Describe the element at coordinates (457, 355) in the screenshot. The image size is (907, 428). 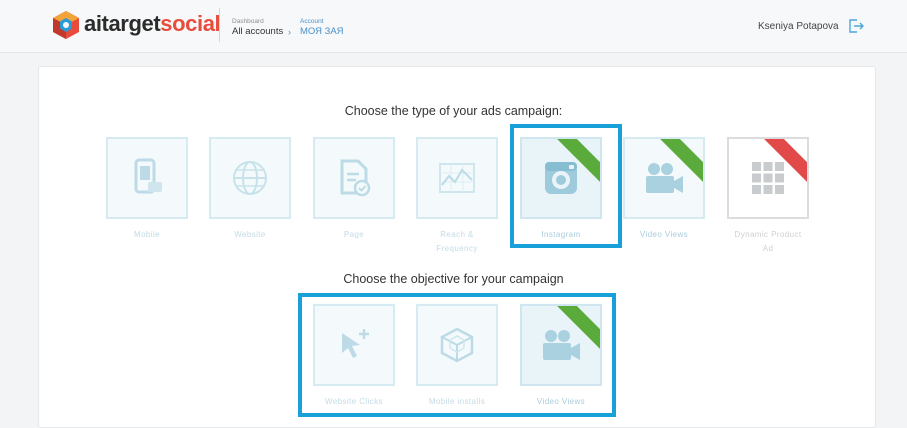
I see `objective-highlight-box` at that location.